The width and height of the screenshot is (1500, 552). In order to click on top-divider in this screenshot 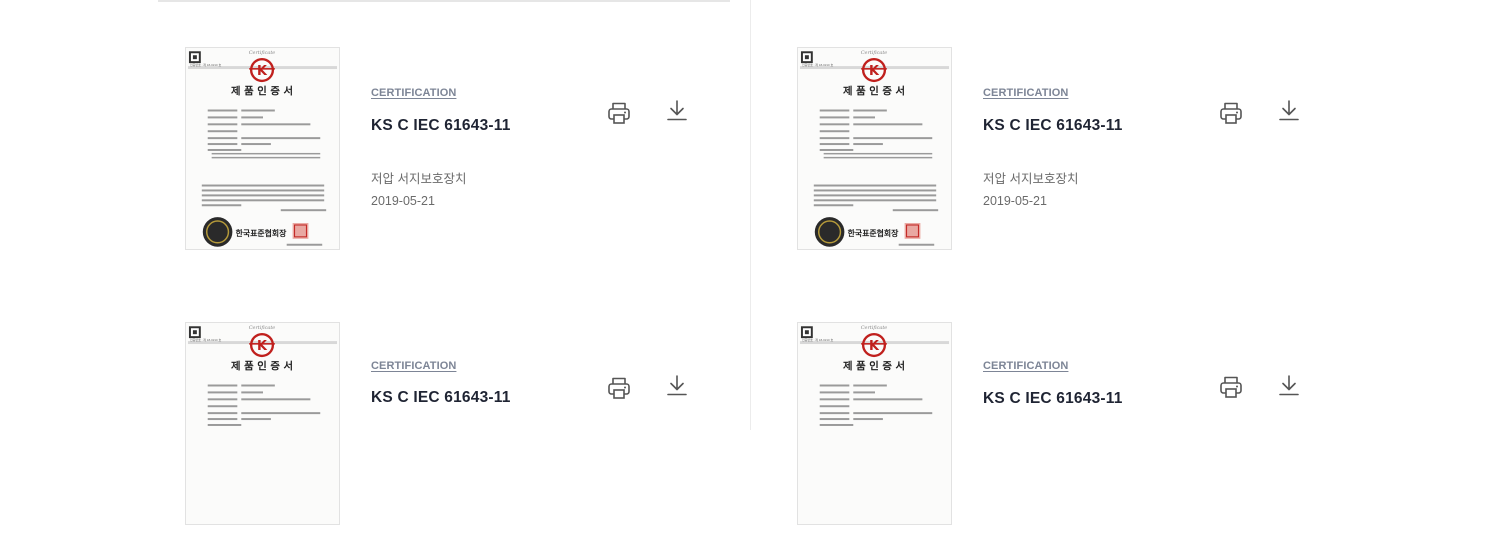, I will do `click(444, 1)`.